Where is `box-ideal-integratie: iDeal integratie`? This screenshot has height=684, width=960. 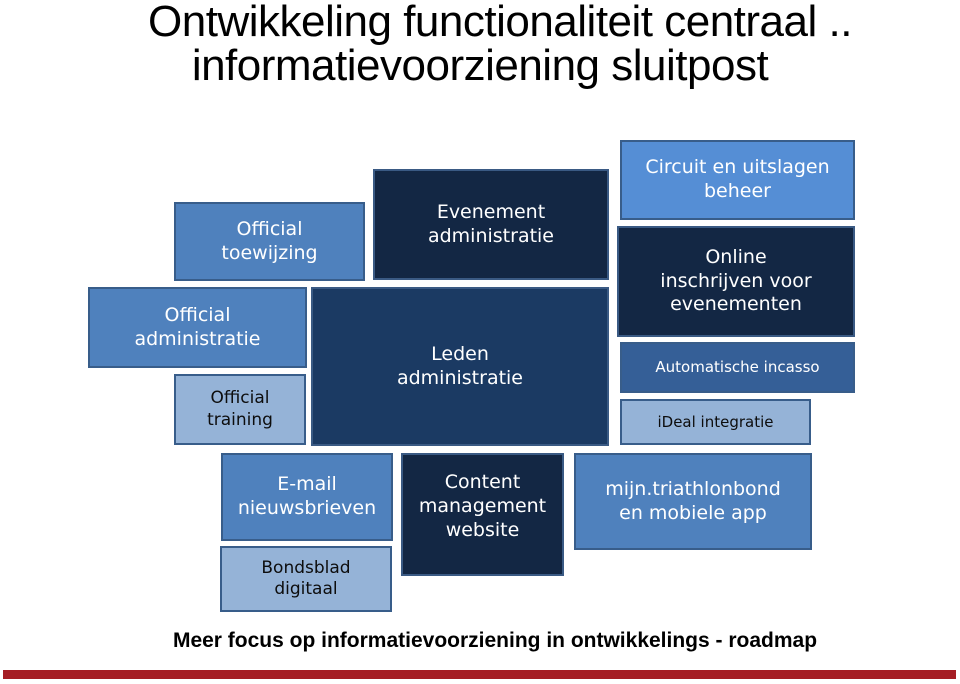 box-ideal-integratie: iDeal integratie is located at coordinates (715, 422).